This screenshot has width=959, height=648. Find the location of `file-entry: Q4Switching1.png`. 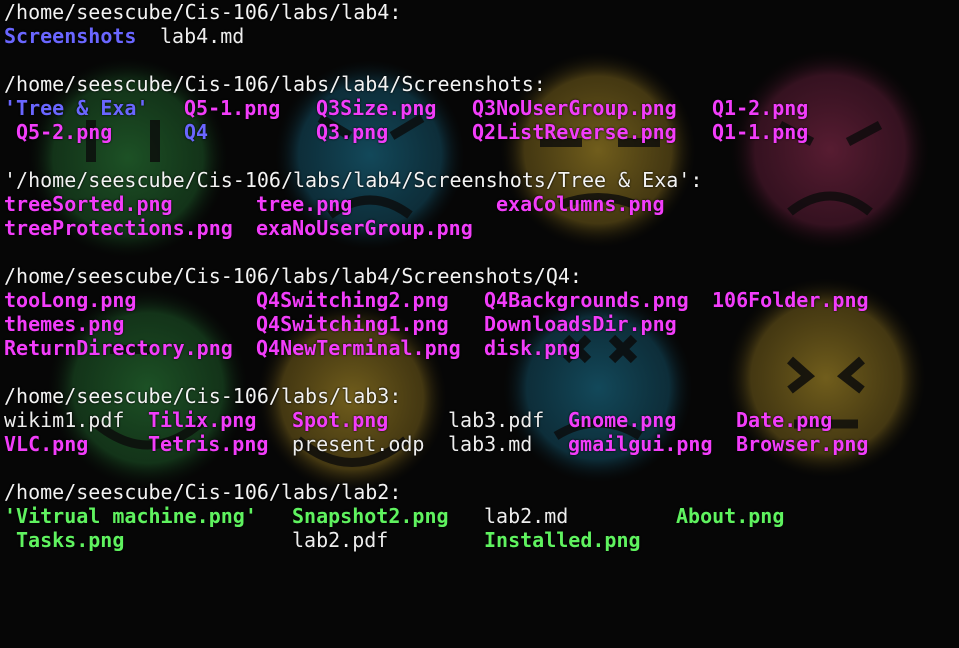

file-entry: Q4Switching1.png is located at coordinates (352, 324).